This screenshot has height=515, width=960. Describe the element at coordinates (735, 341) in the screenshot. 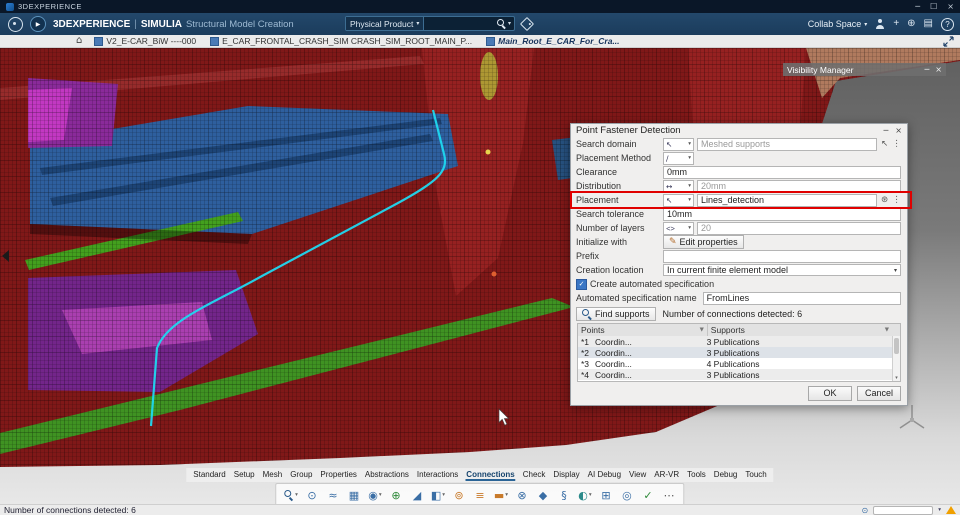

I see `table-row: *1 Coordin... 3 Publications` at that location.